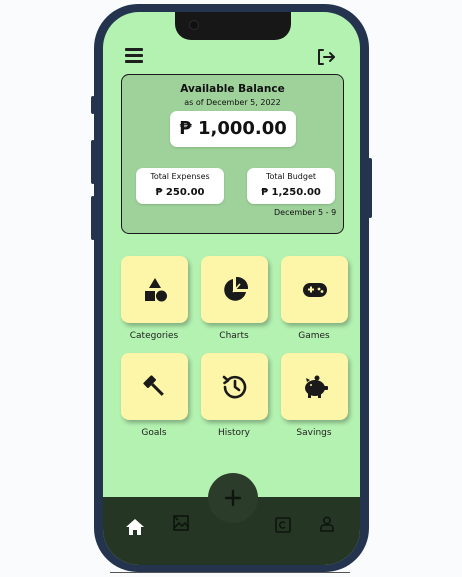 The width and height of the screenshot is (462, 577). I want to click on nav-profile, so click(327, 526).